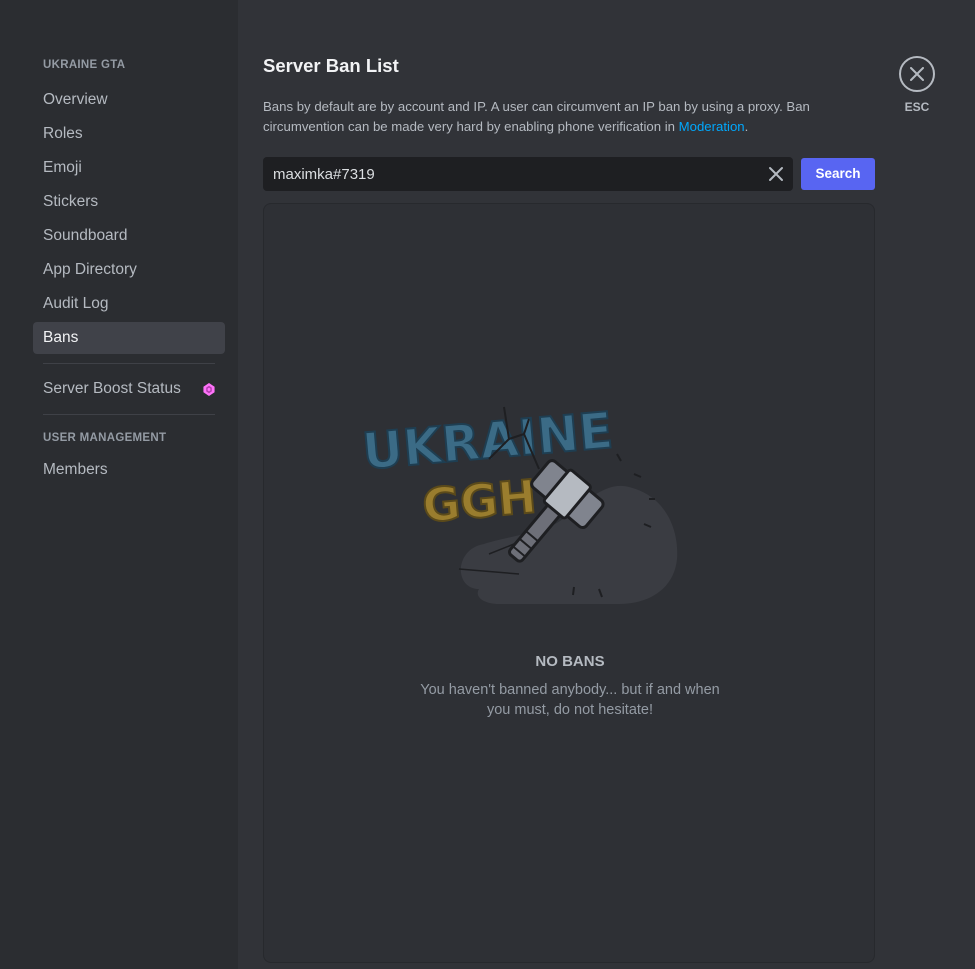  What do you see at coordinates (129, 304) in the screenshot?
I see `sidebar-item-audit-log: Audit Log` at bounding box center [129, 304].